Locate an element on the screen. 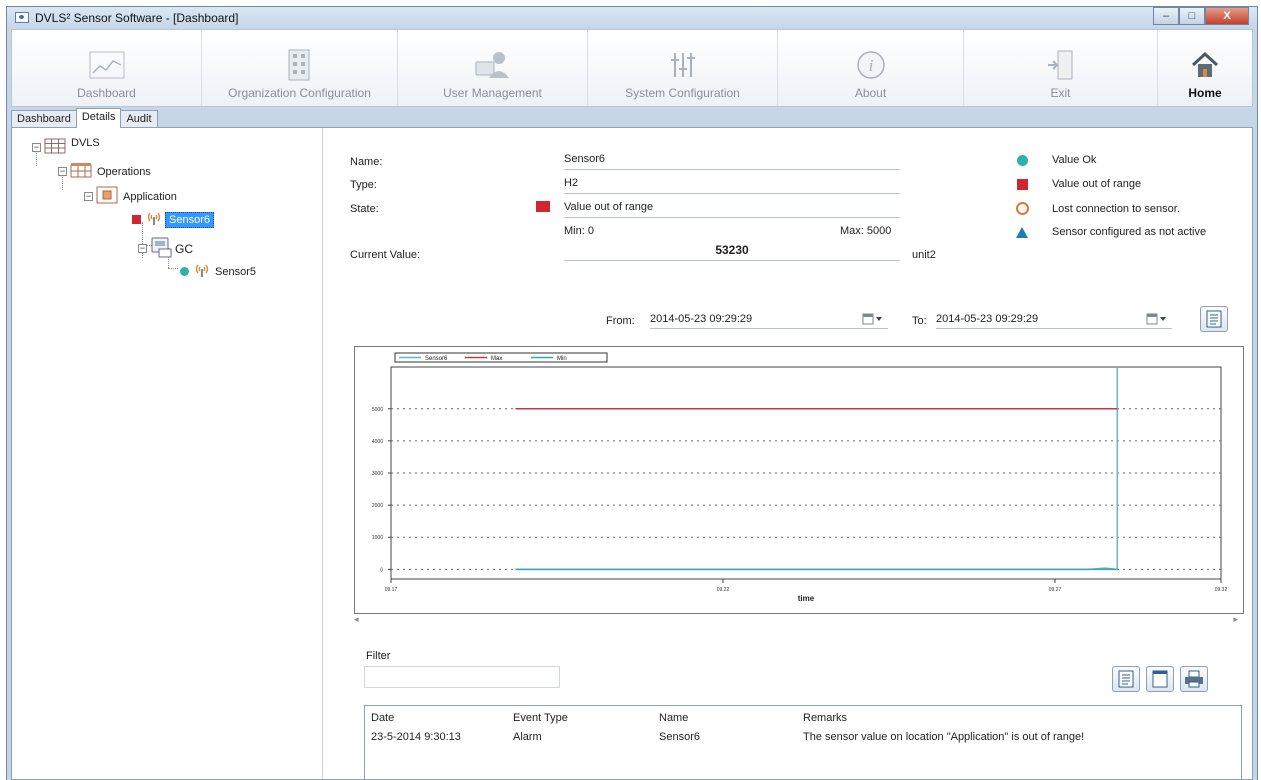  y-tick-label: 5000 is located at coordinates (377, 410).